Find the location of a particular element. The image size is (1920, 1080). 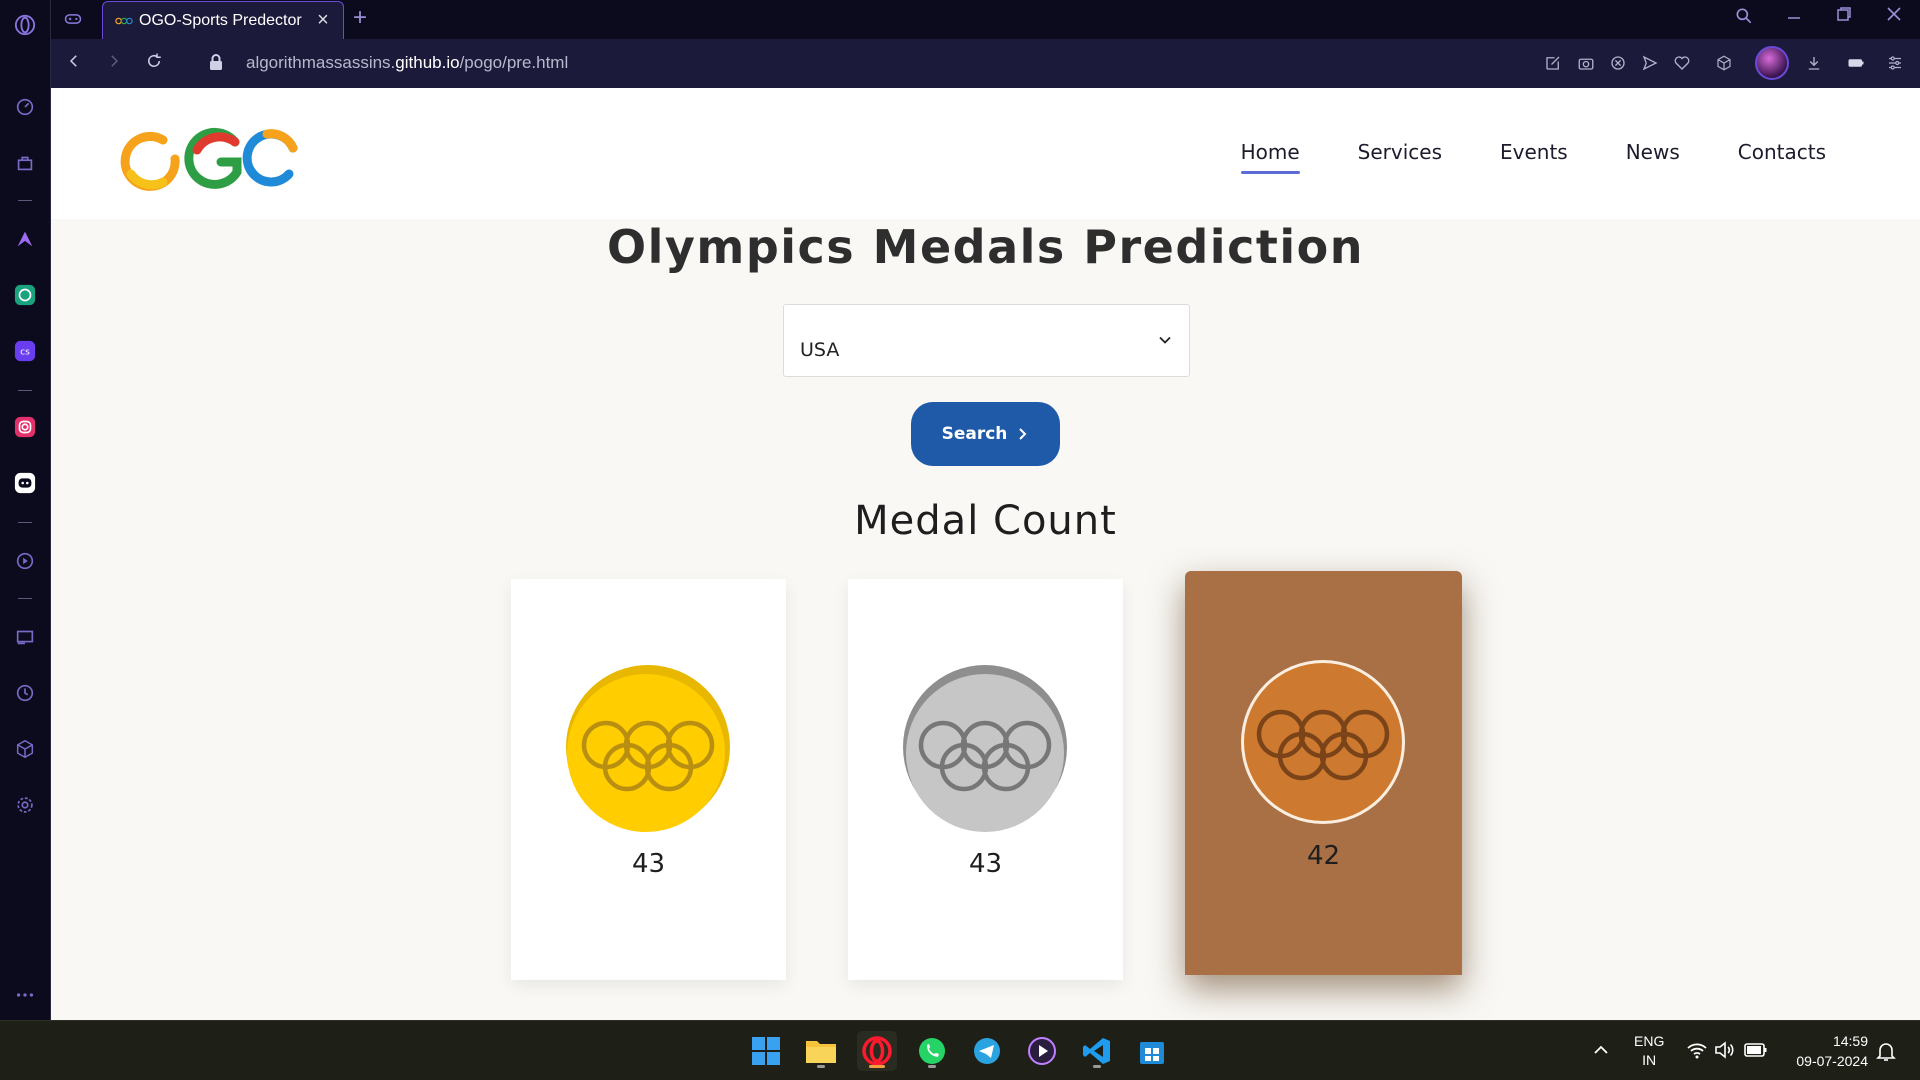

opera-logo-icon is located at coordinates (25, 25).